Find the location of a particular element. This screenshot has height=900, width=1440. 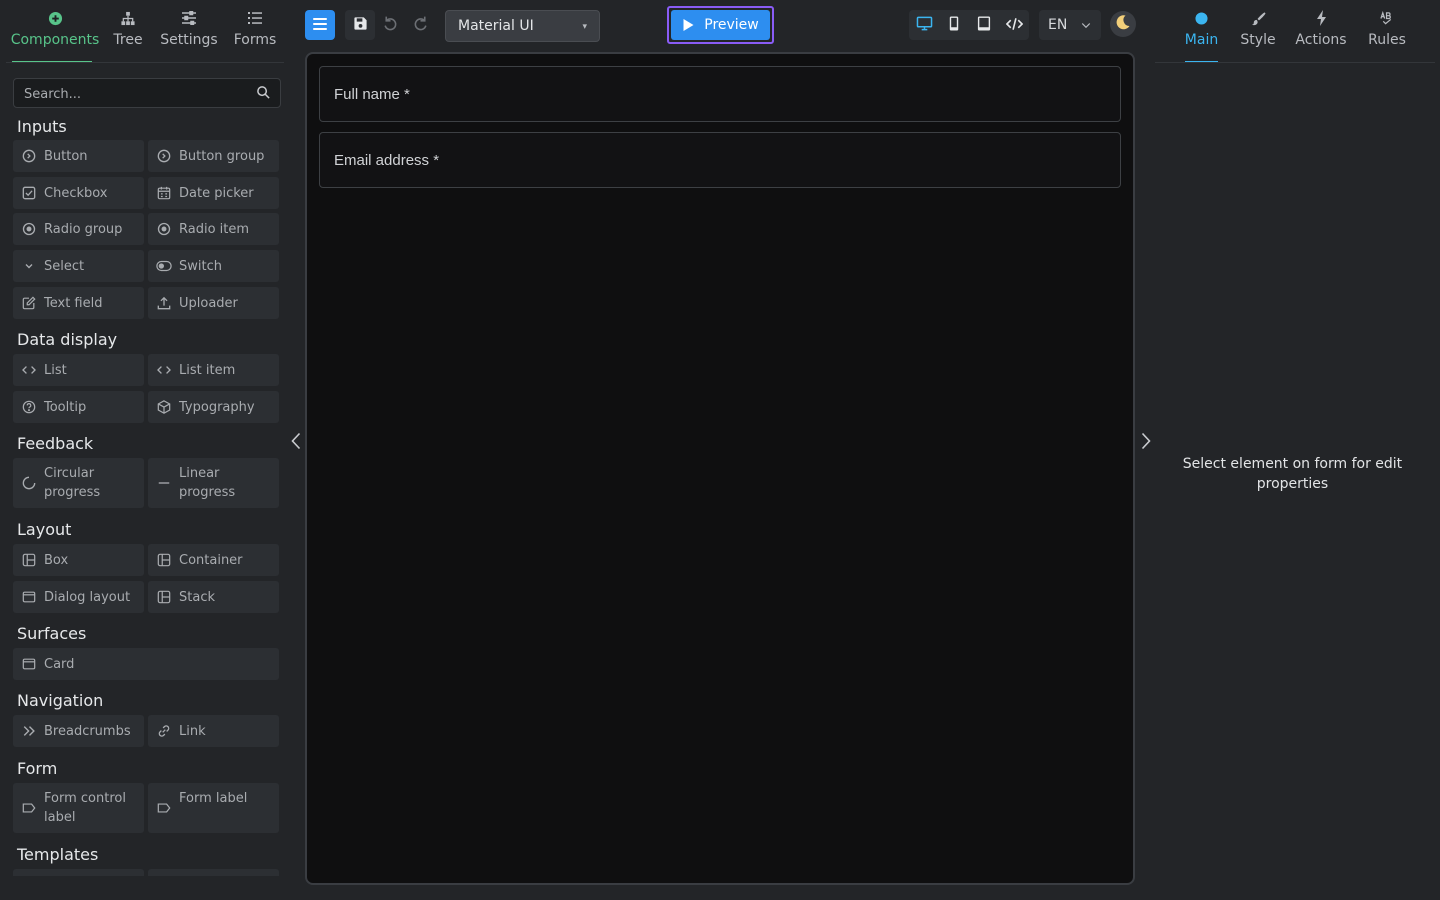

tab-label: Actions is located at coordinates (1321, 40).